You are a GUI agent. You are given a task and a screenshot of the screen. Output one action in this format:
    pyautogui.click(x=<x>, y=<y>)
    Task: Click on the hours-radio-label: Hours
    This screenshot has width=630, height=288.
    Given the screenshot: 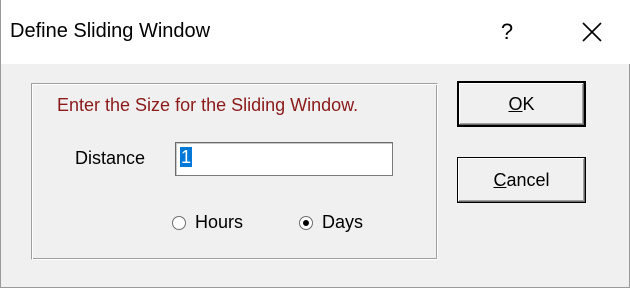 What is the action you would take?
    pyautogui.click(x=219, y=222)
    